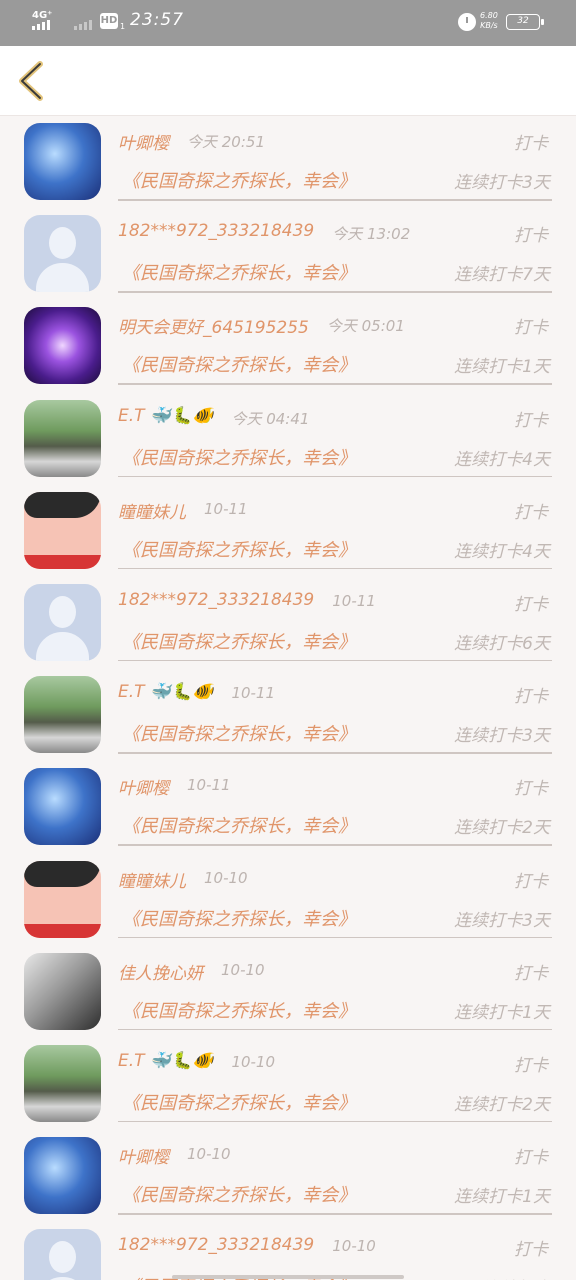  I want to click on user-name: 佳人挽心妍, so click(160, 971).